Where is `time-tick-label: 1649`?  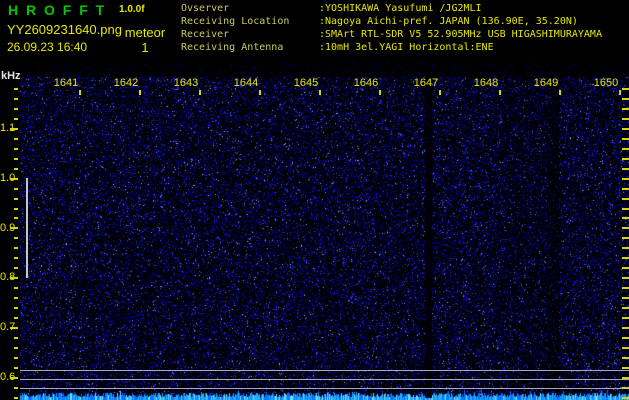 time-tick-label: 1649 is located at coordinates (546, 83).